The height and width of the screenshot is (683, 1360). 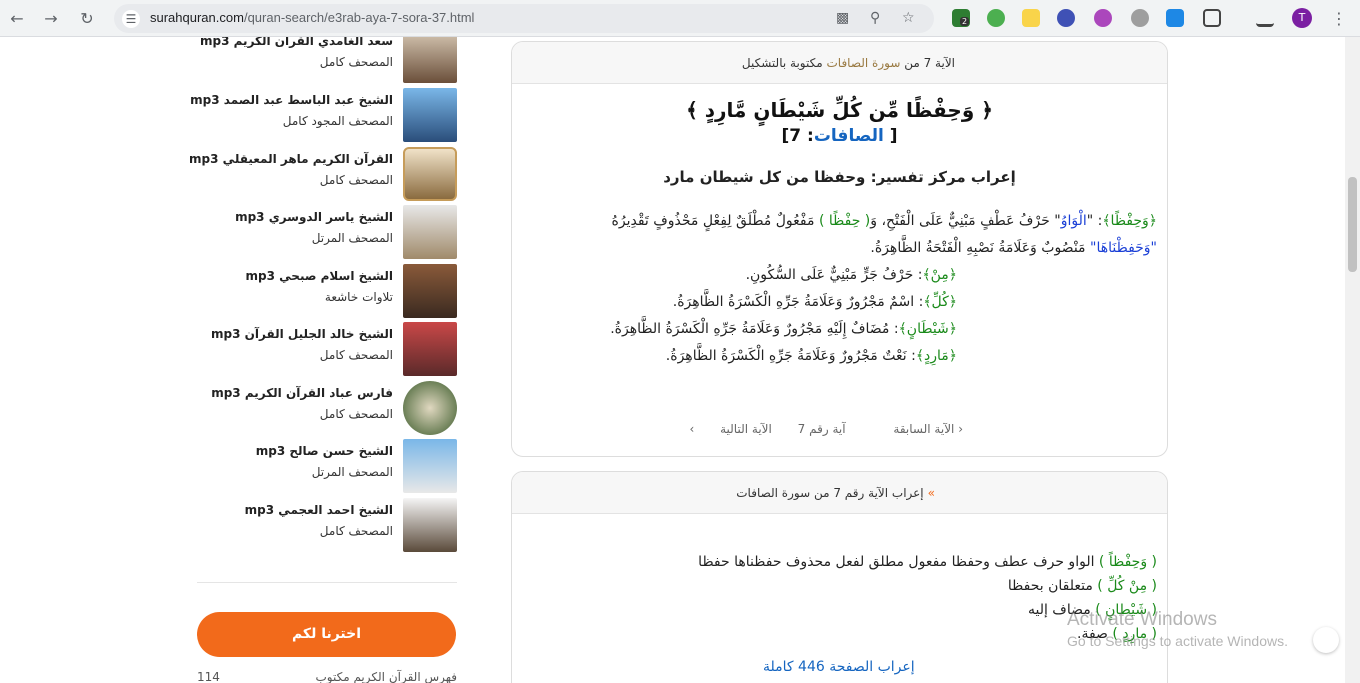 I want to click on sura-link: سورة الصافات, so click(x=863, y=63).